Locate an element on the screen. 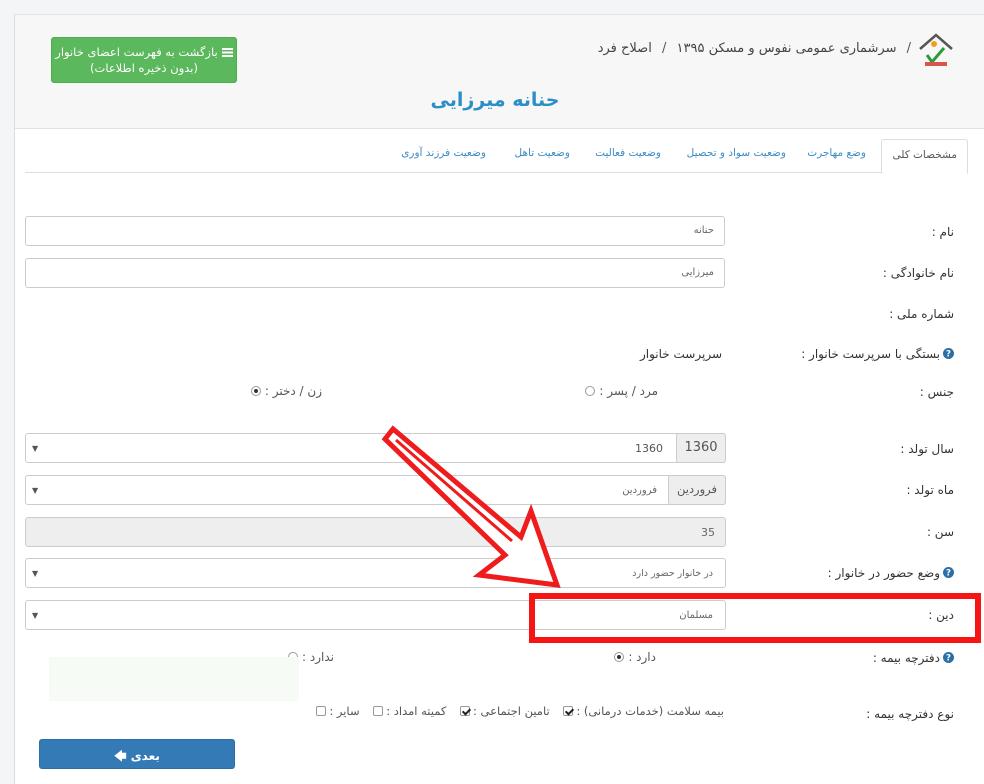 The image size is (984, 784). insurance-type-social: تامین اجتماعی : is located at coordinates (505, 711).